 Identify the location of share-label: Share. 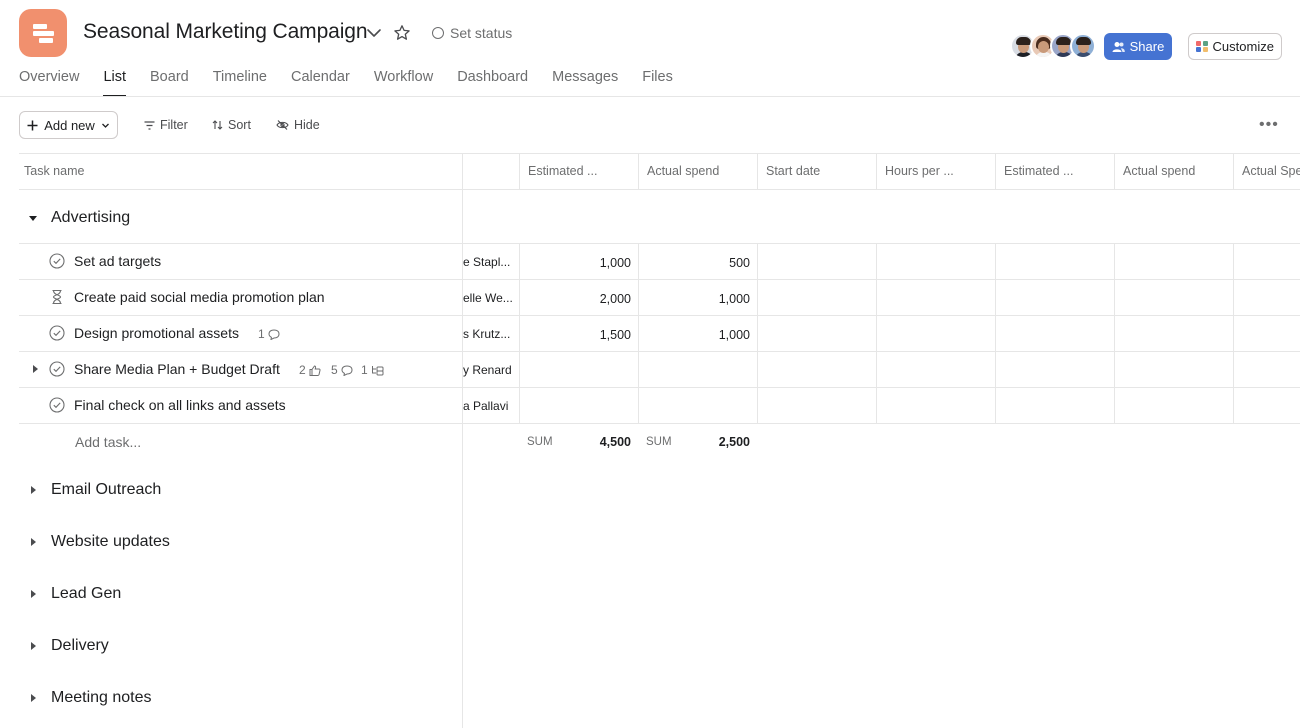
(1147, 46).